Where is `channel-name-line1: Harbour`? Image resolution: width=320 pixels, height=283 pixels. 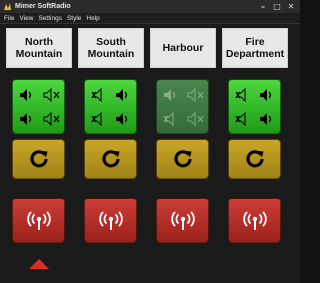
channel-name-line1: Harbour is located at coordinates (183, 48).